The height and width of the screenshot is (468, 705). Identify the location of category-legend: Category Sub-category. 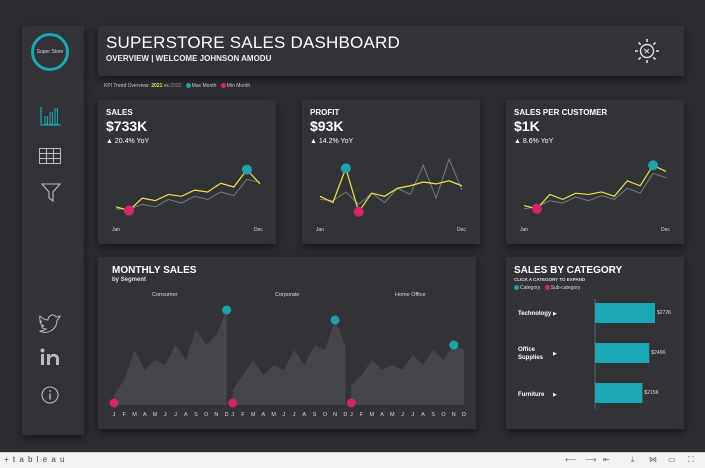
(547, 288).